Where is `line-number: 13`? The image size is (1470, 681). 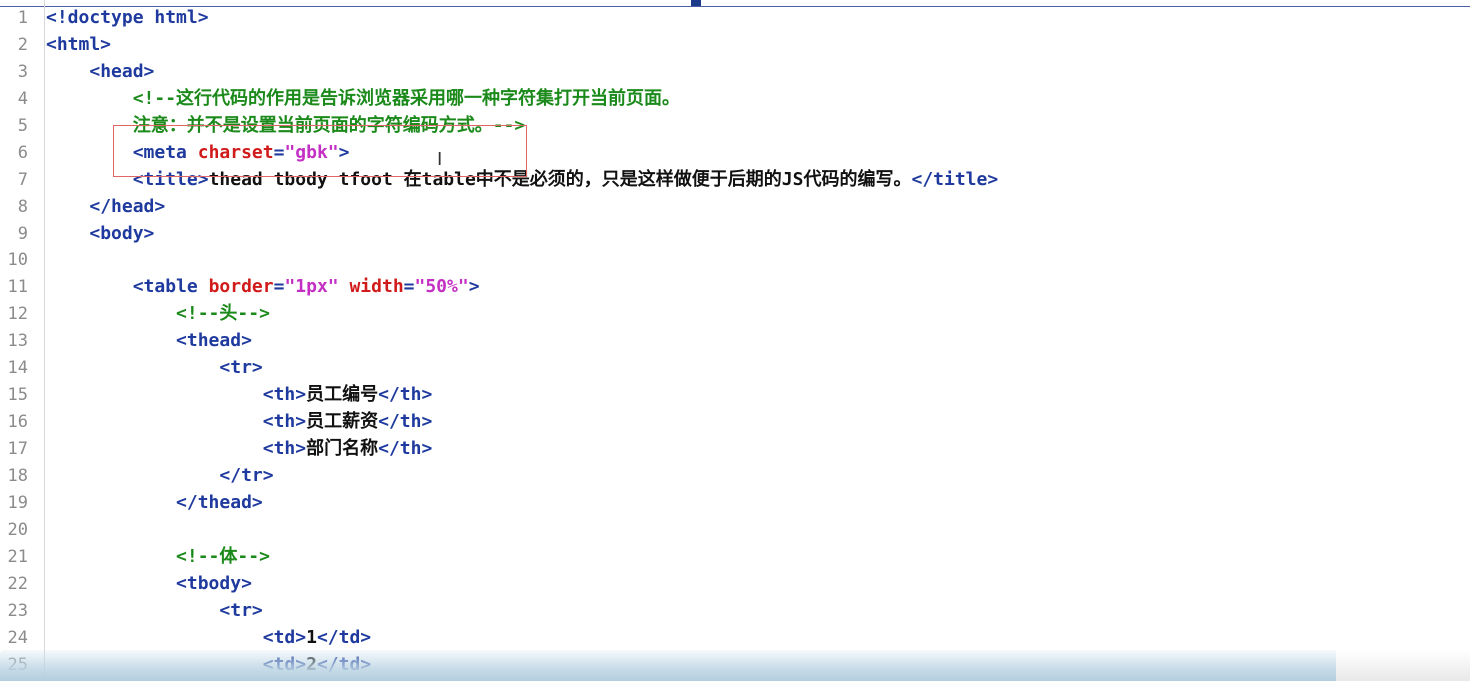 line-number: 13 is located at coordinates (17, 341).